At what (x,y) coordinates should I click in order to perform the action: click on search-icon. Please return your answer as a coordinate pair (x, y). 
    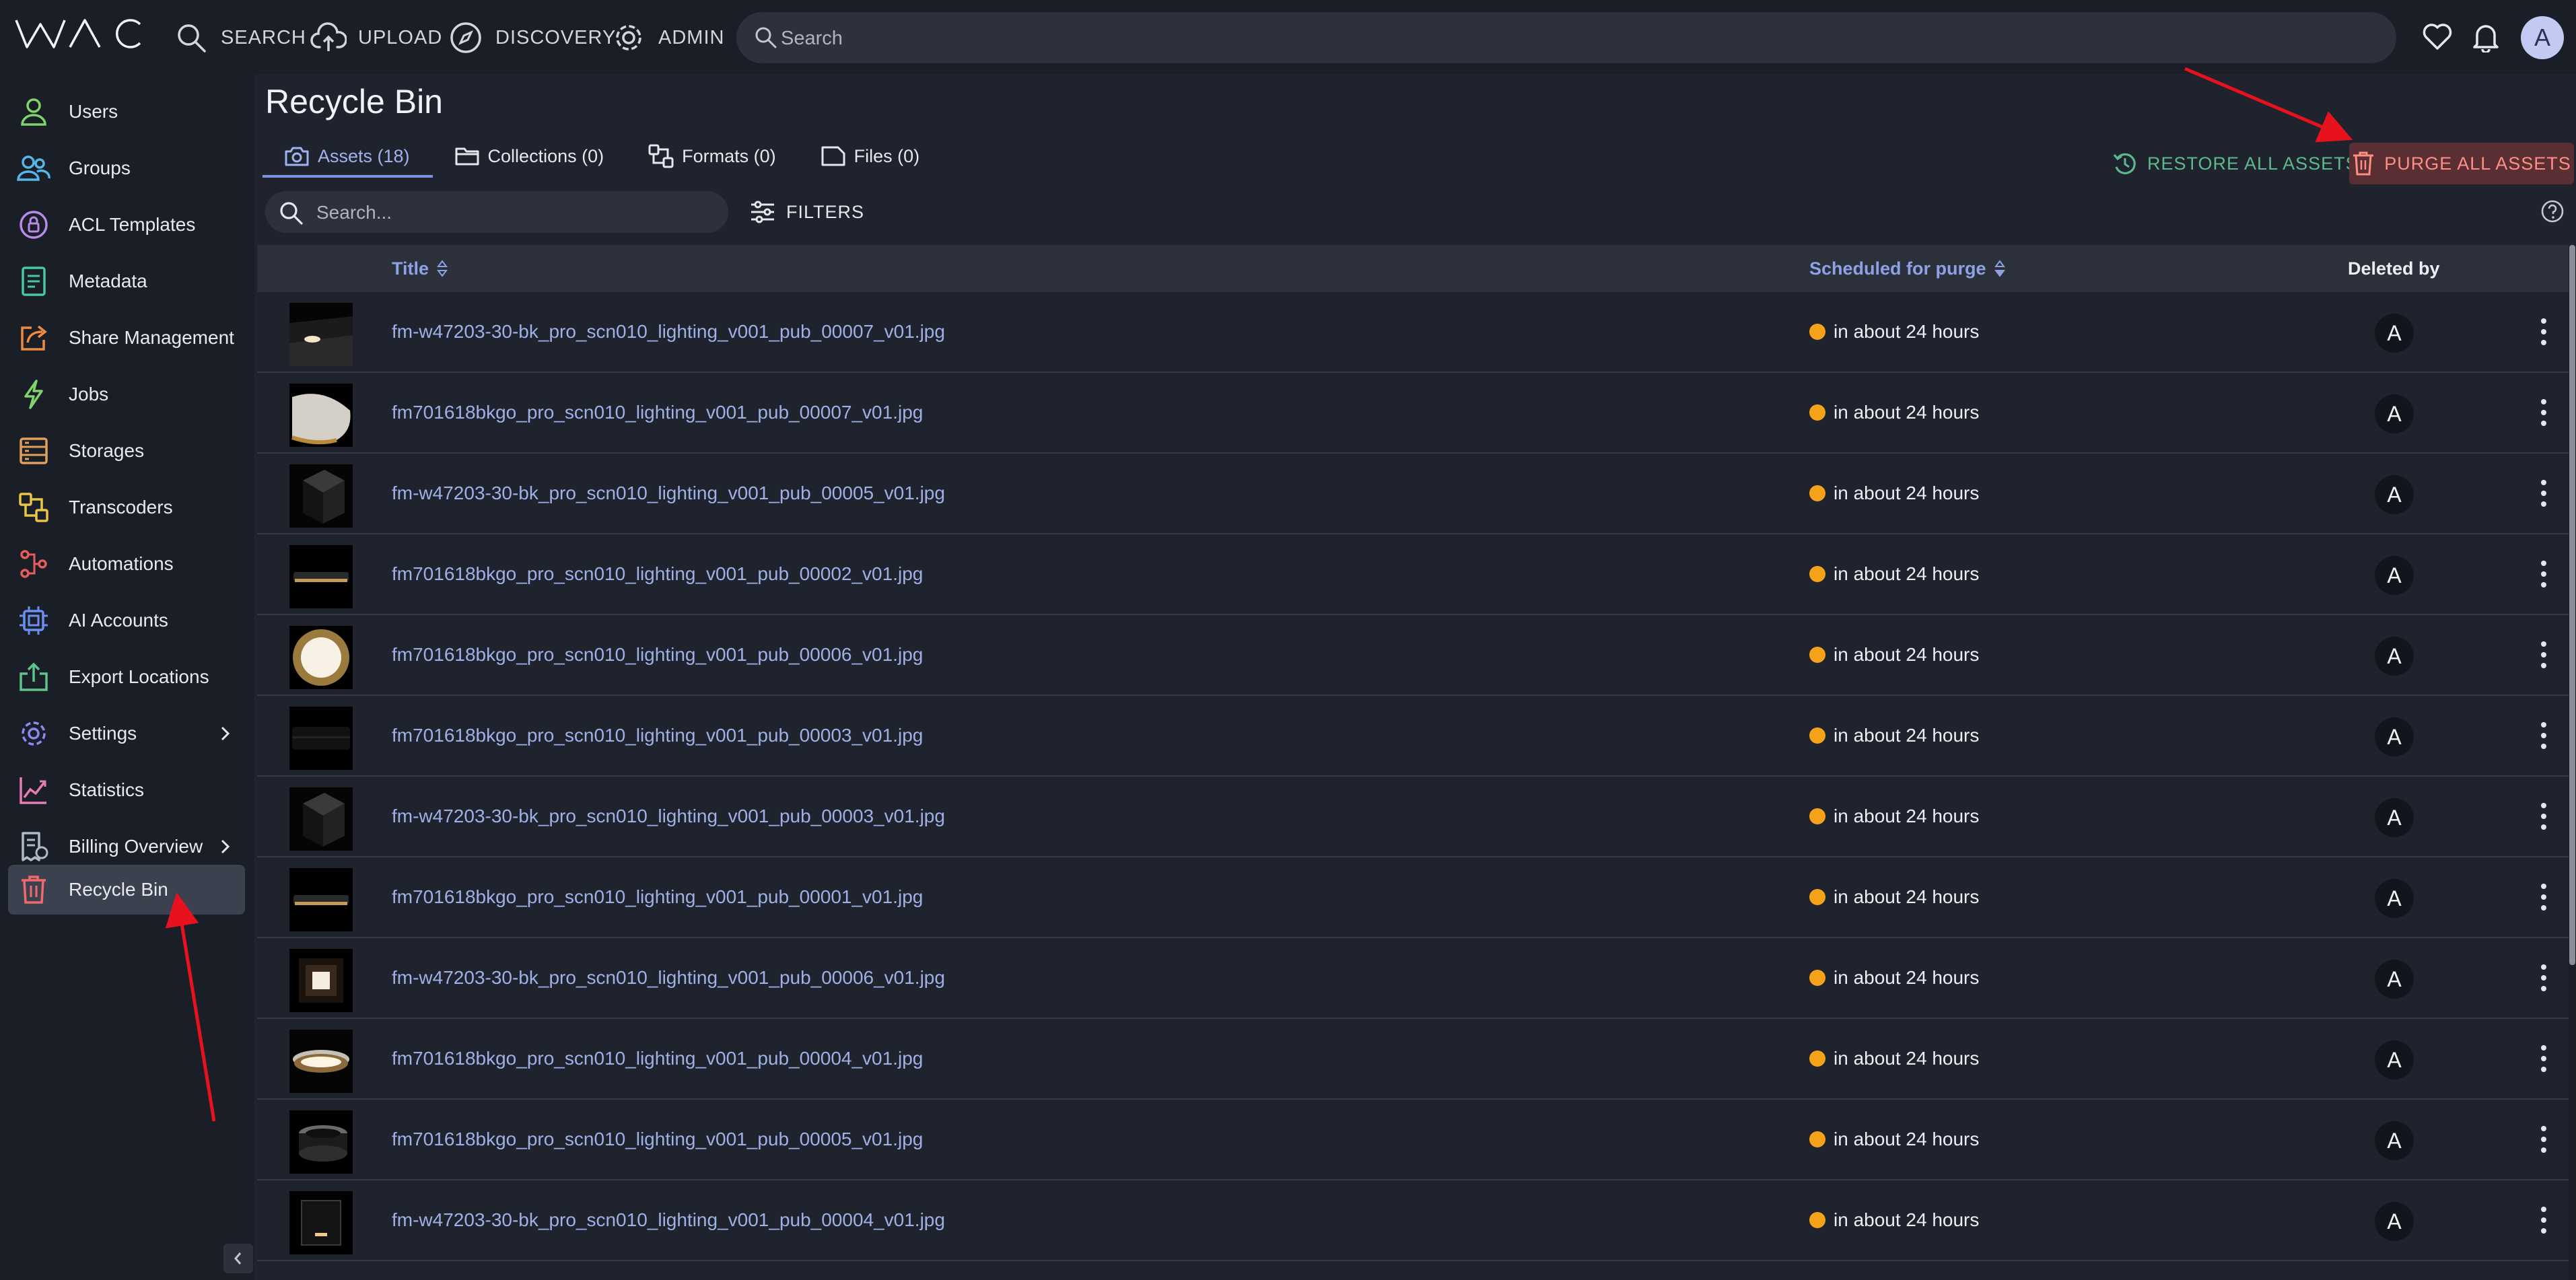
    Looking at the image, I should click on (191, 38).